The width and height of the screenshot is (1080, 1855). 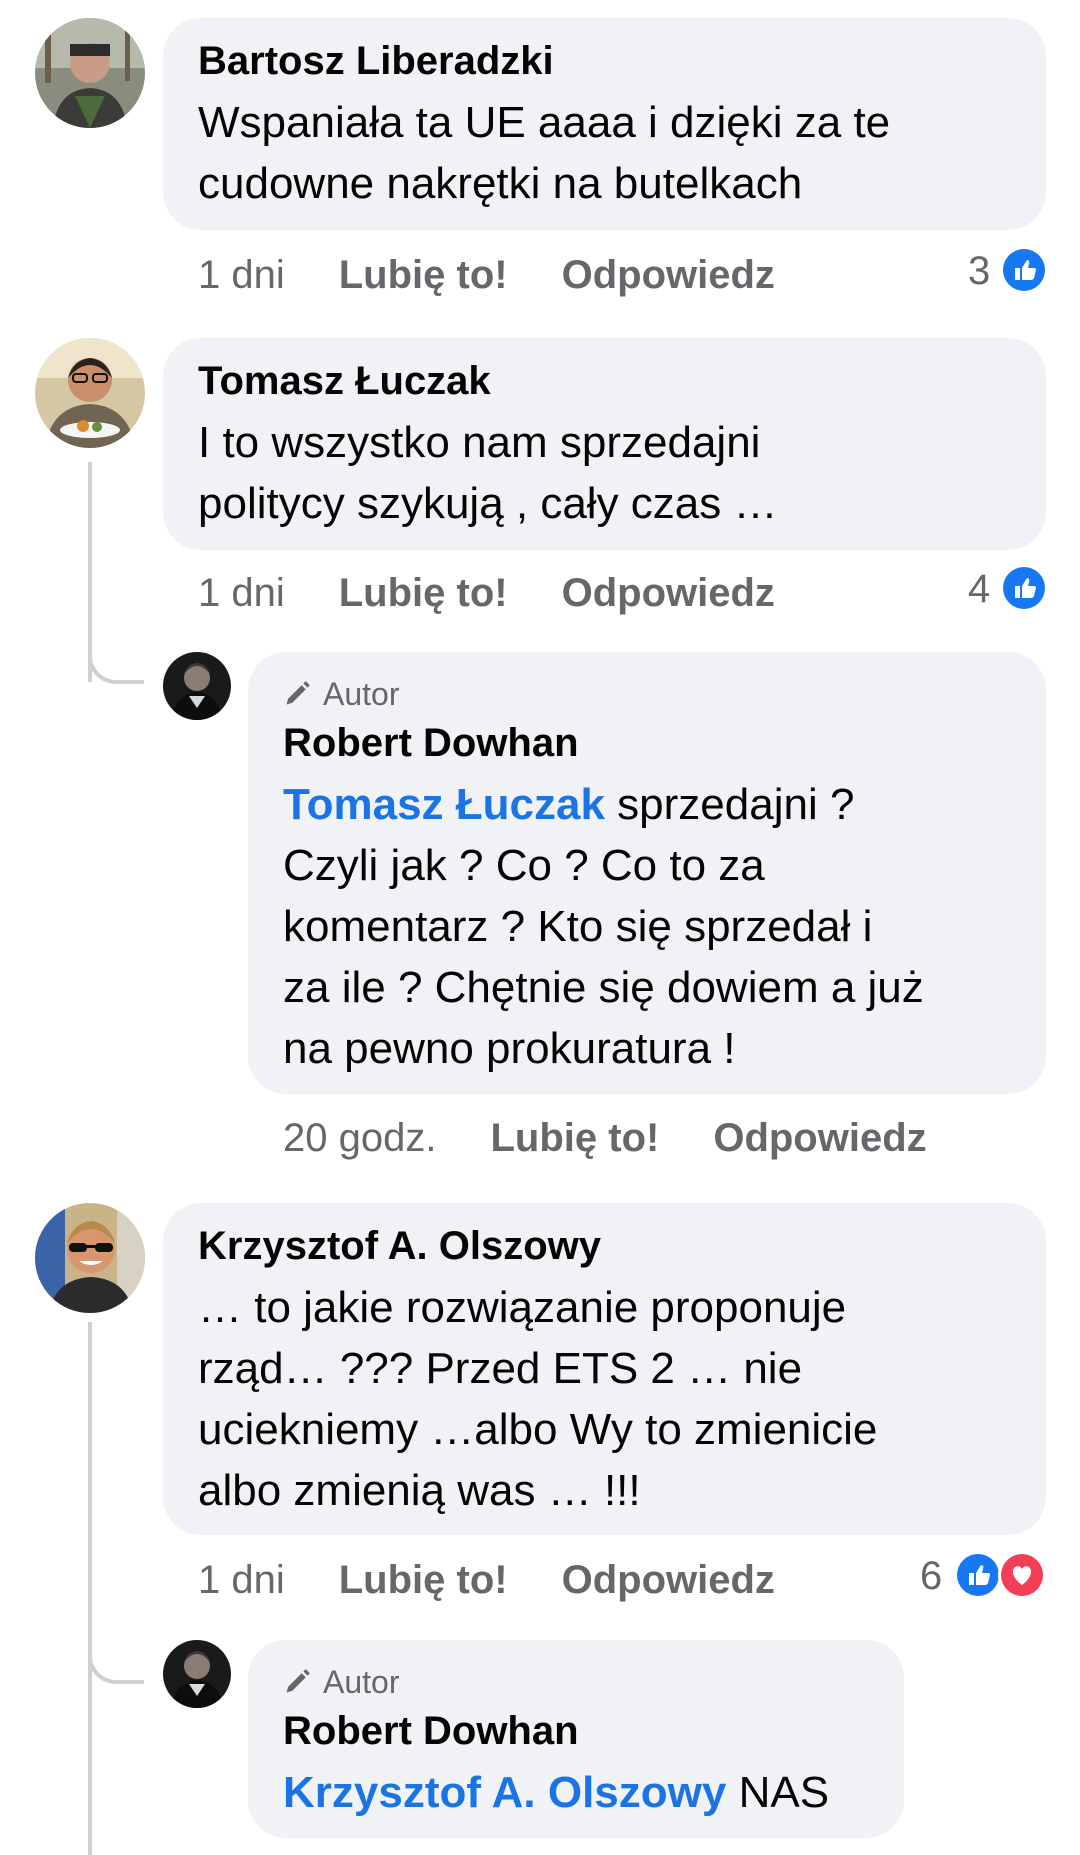 I want to click on comment-text-line: komentarz ? Kto się sprzedał i, so click(x=578, y=926).